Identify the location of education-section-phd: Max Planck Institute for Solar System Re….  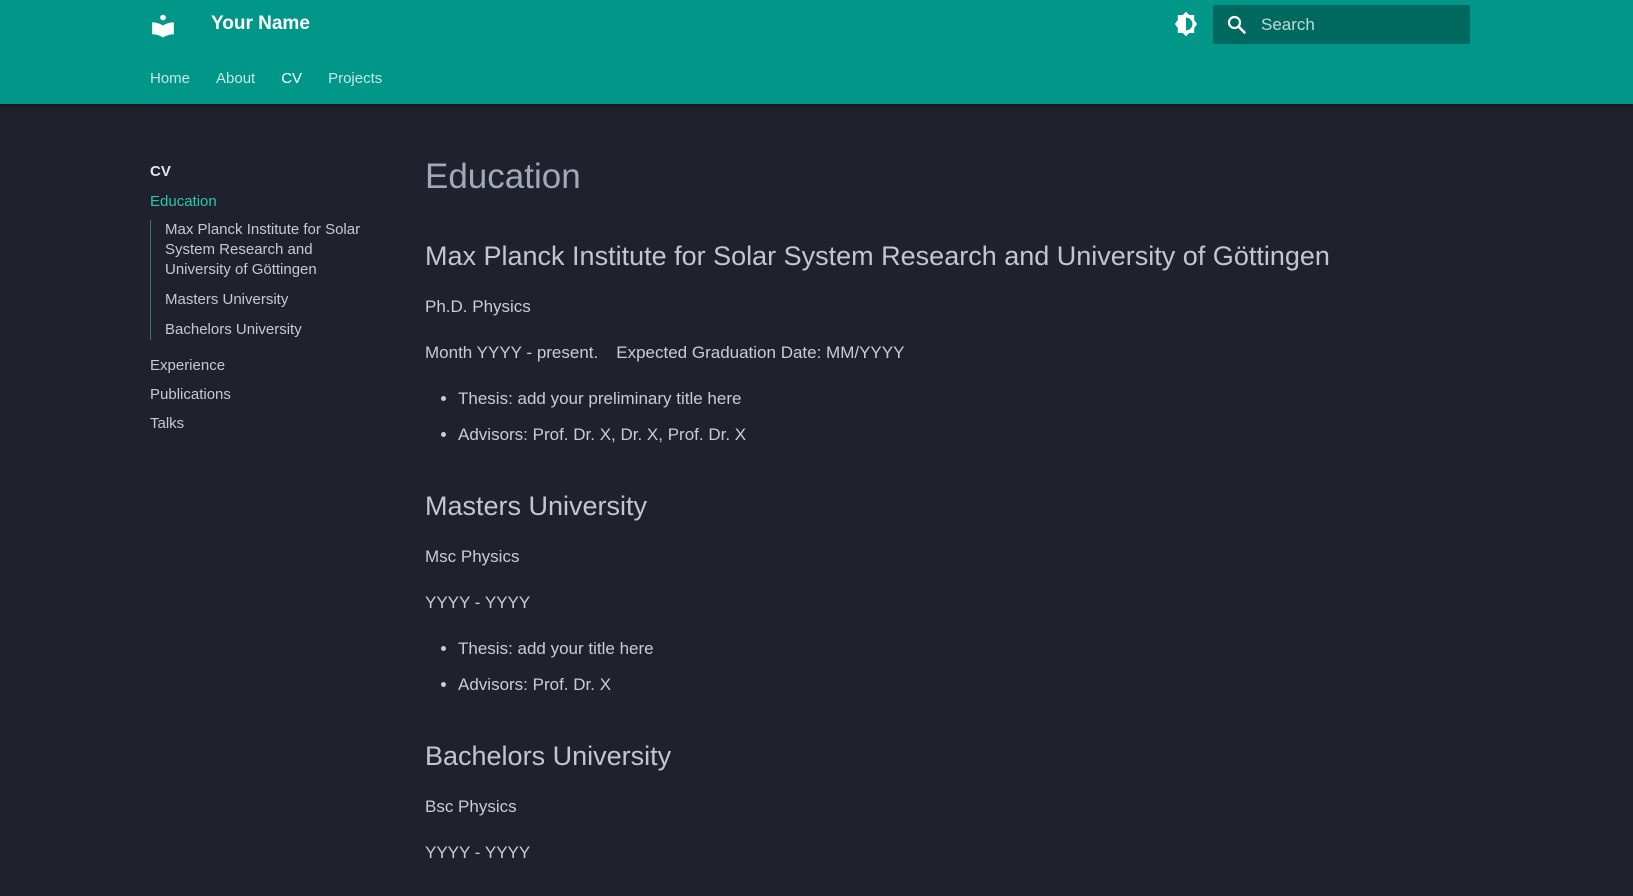
(950, 343).